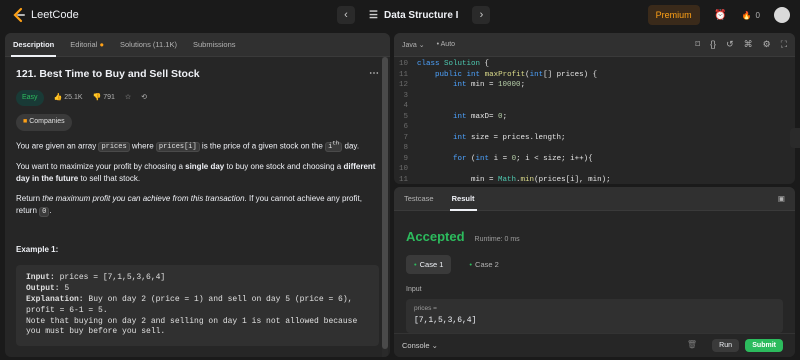 The height and width of the screenshot is (360, 800). What do you see at coordinates (594, 264) in the screenshot?
I see `case-tabs: • Case 1 • Case 2` at bounding box center [594, 264].